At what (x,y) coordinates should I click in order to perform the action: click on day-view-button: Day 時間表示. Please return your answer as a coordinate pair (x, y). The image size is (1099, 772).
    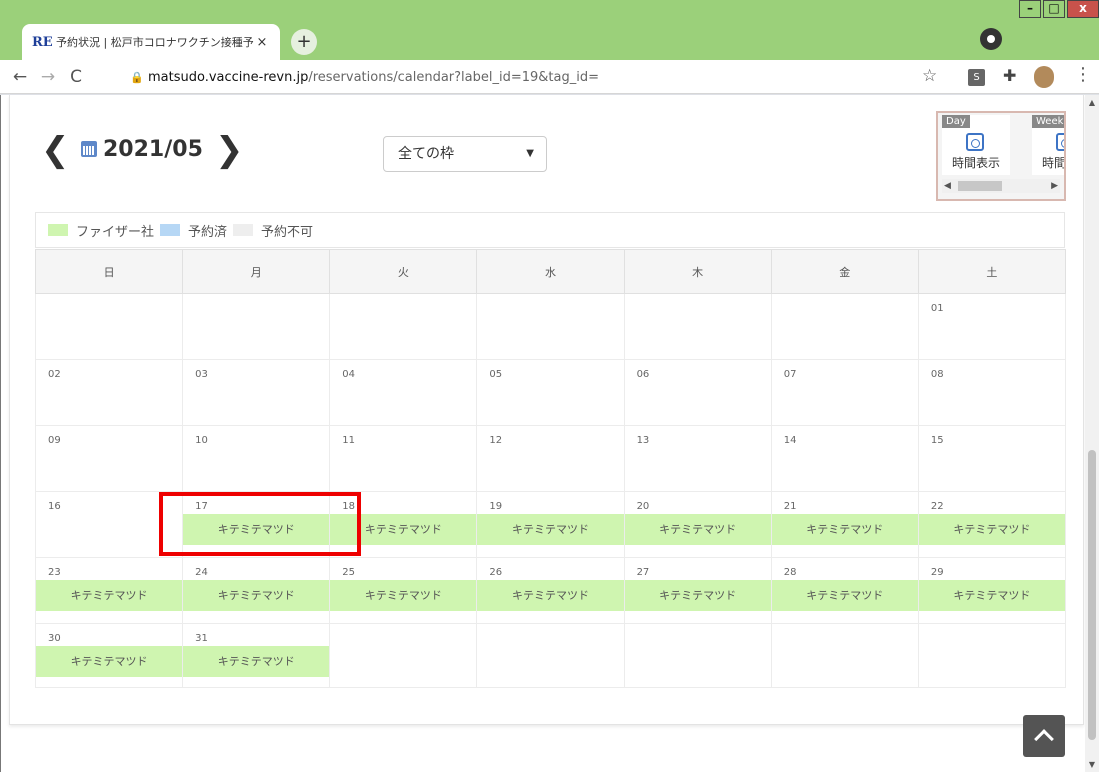
    Looking at the image, I should click on (976, 145).